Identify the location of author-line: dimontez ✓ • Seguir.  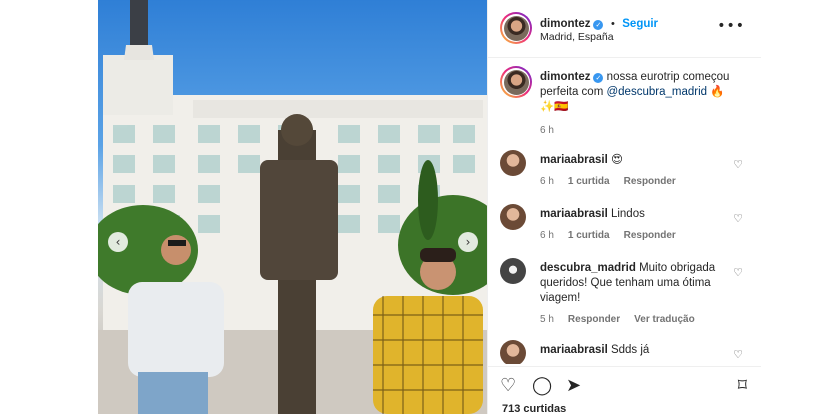
(599, 23).